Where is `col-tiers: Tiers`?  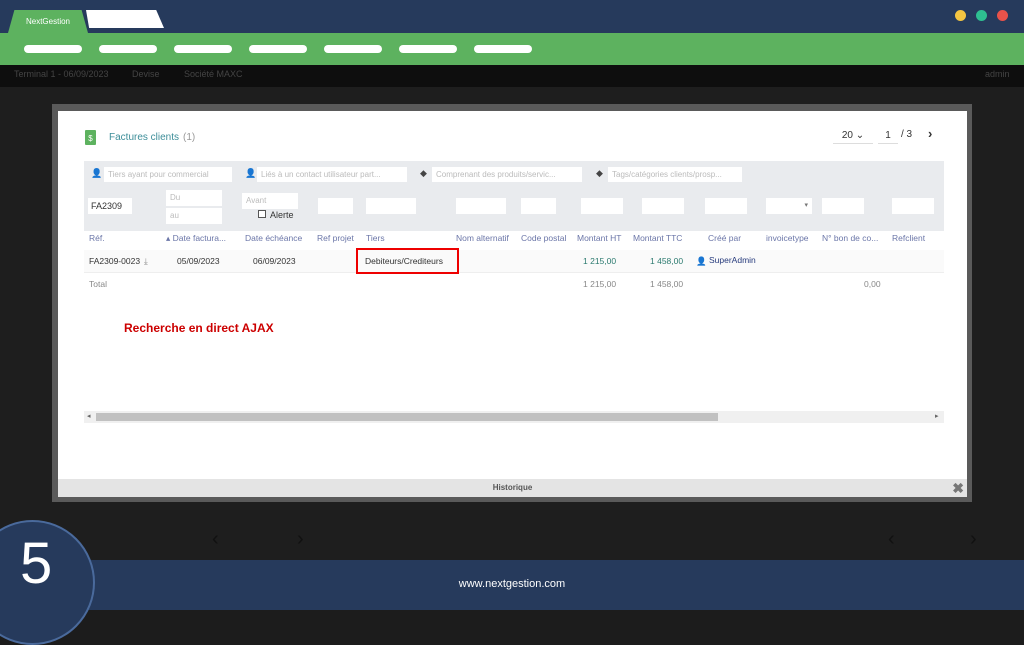 col-tiers: Tiers is located at coordinates (375, 238).